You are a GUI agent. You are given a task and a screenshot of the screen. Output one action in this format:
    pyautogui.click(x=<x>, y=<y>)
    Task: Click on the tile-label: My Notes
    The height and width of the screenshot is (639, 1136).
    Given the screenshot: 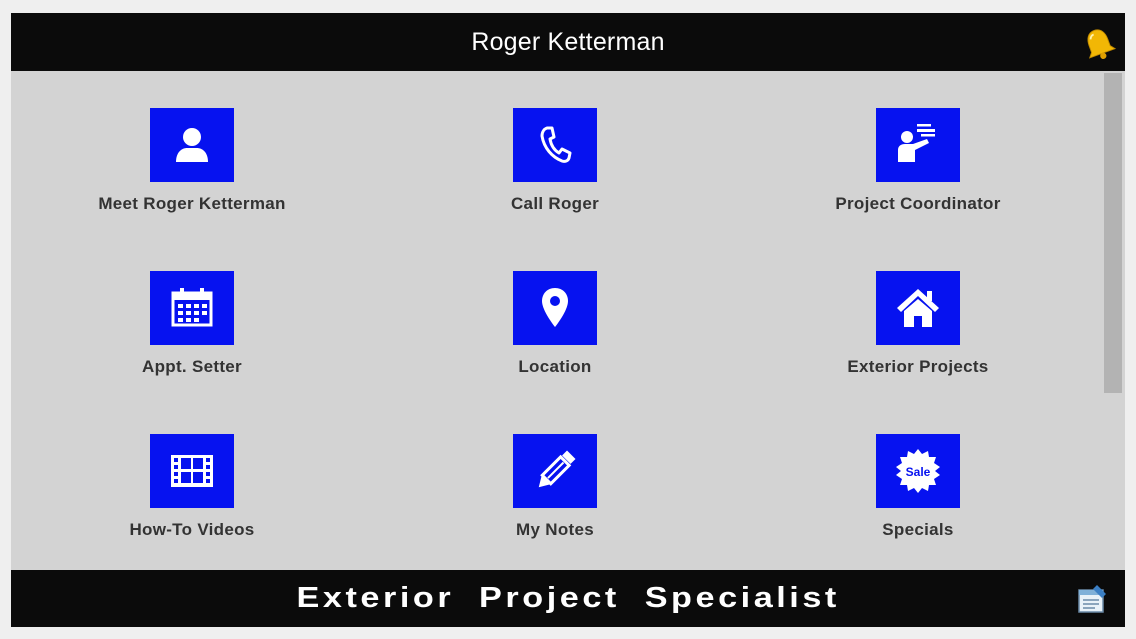 What is the action you would take?
    pyautogui.click(x=555, y=529)
    